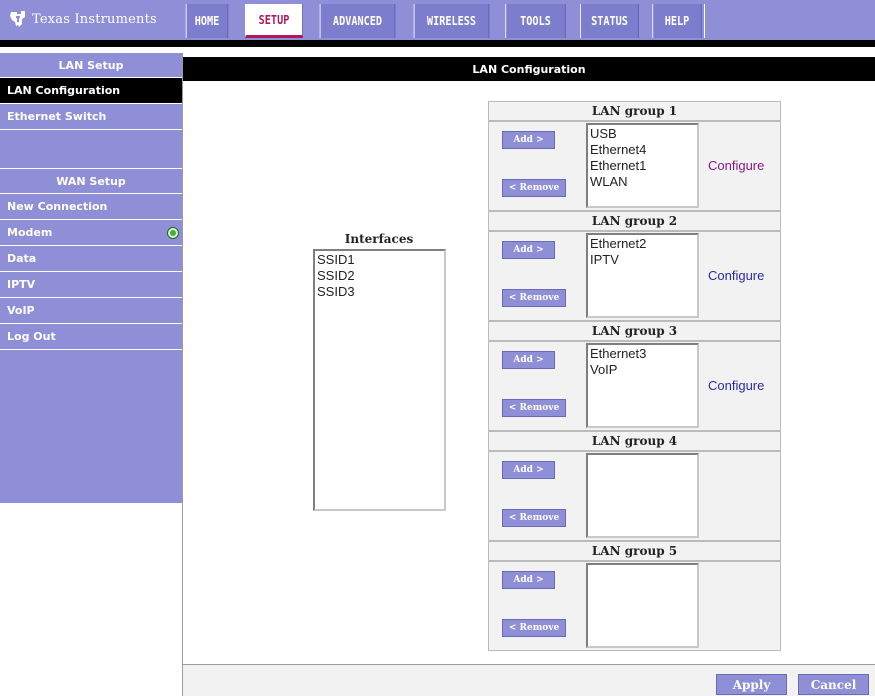  I want to click on sidebar-item-voip: VoIP, so click(91, 311).